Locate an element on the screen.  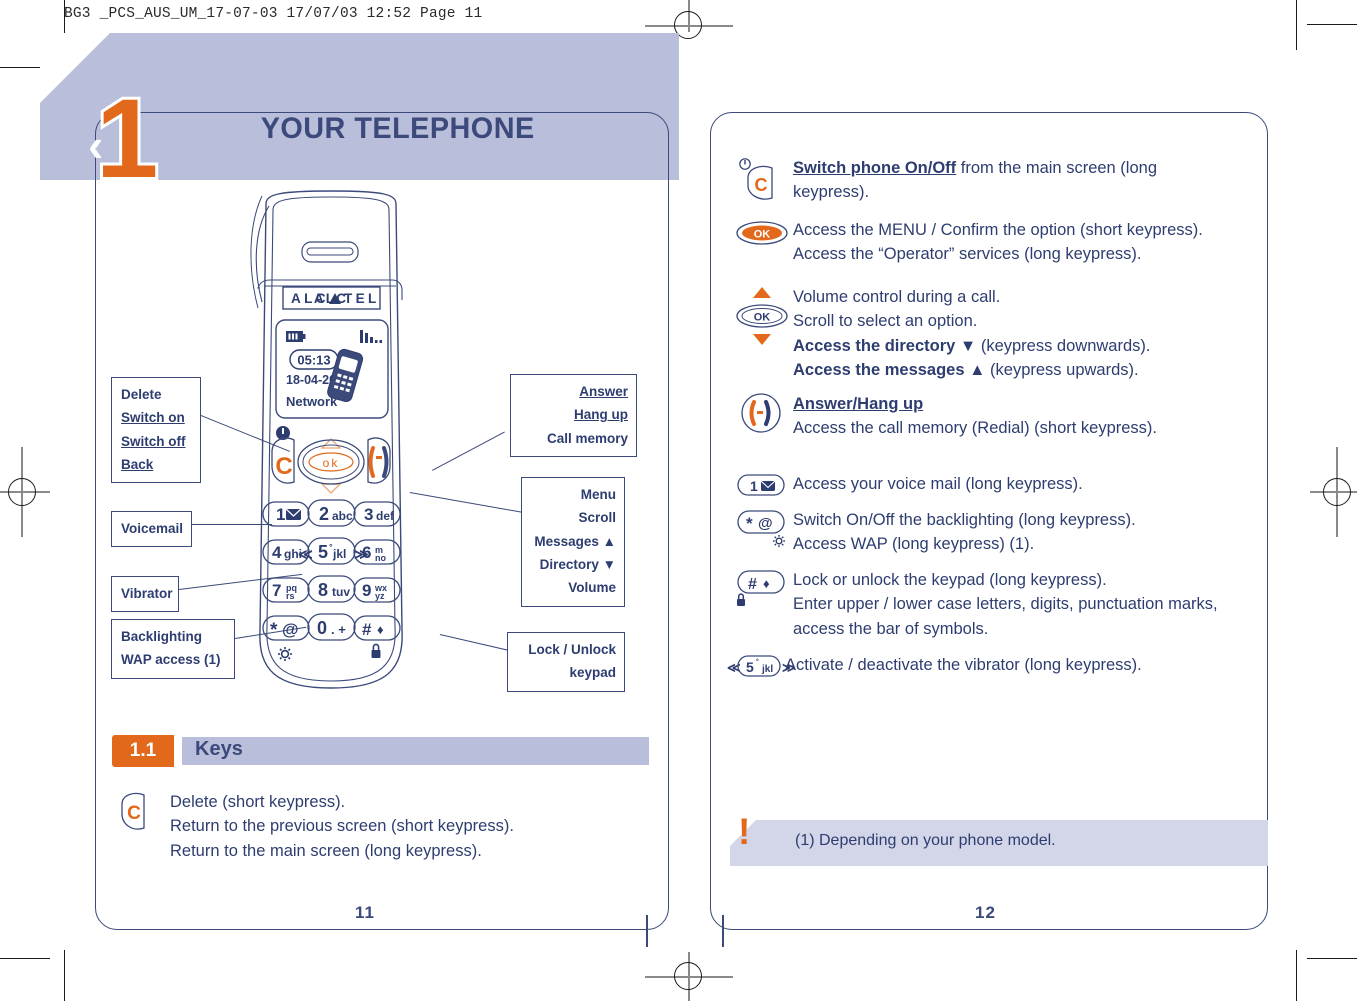
callout-menu-line-3: Directory ▼ is located at coordinates (577, 565).